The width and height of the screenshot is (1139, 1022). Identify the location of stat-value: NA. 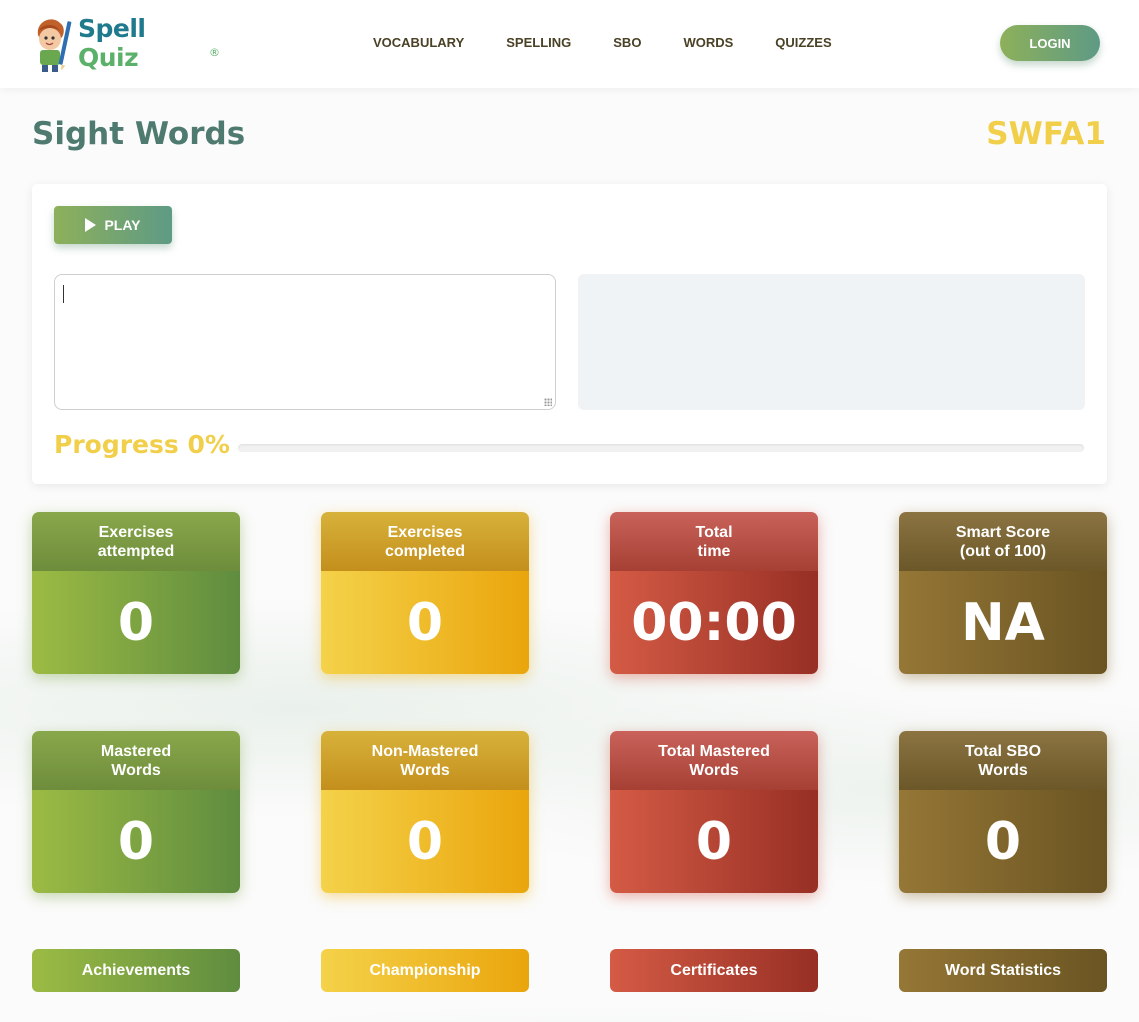
(1003, 622).